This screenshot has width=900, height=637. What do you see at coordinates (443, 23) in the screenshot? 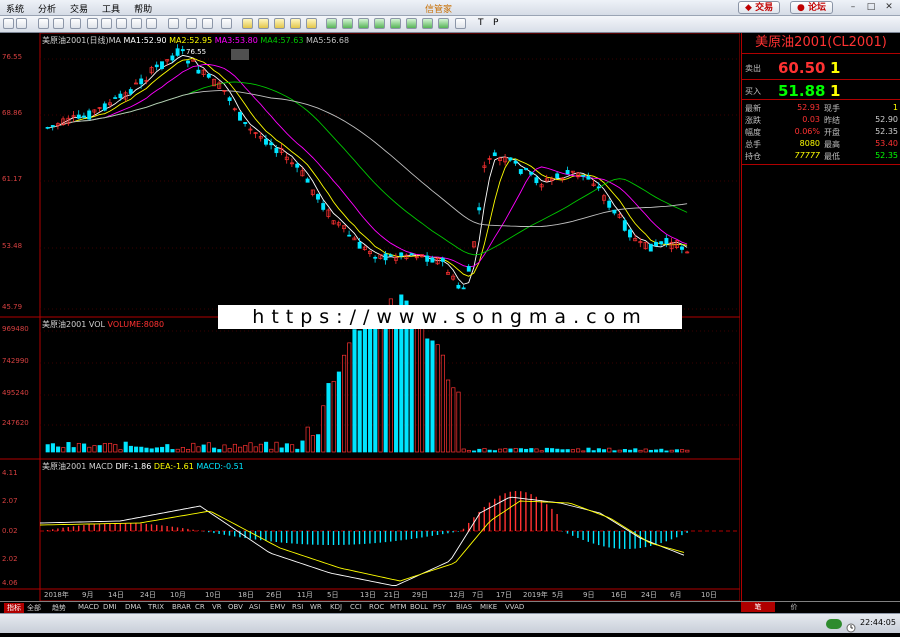
I see `period-13-icon` at bounding box center [443, 23].